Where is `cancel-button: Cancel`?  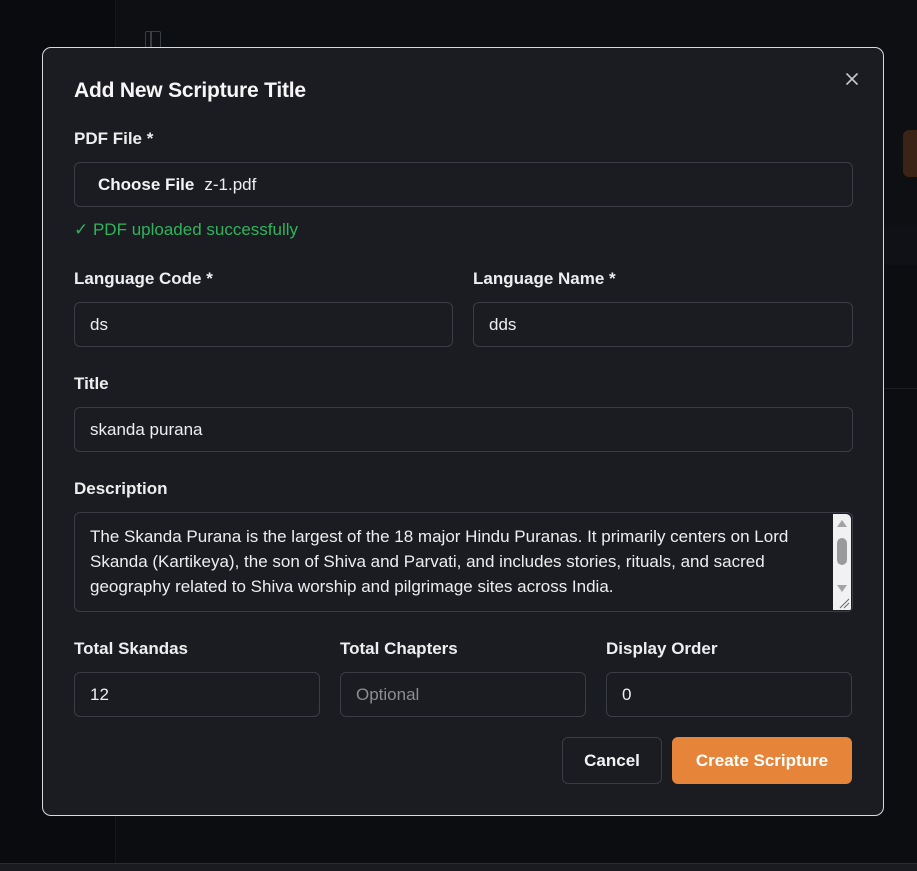 cancel-button: Cancel is located at coordinates (612, 760).